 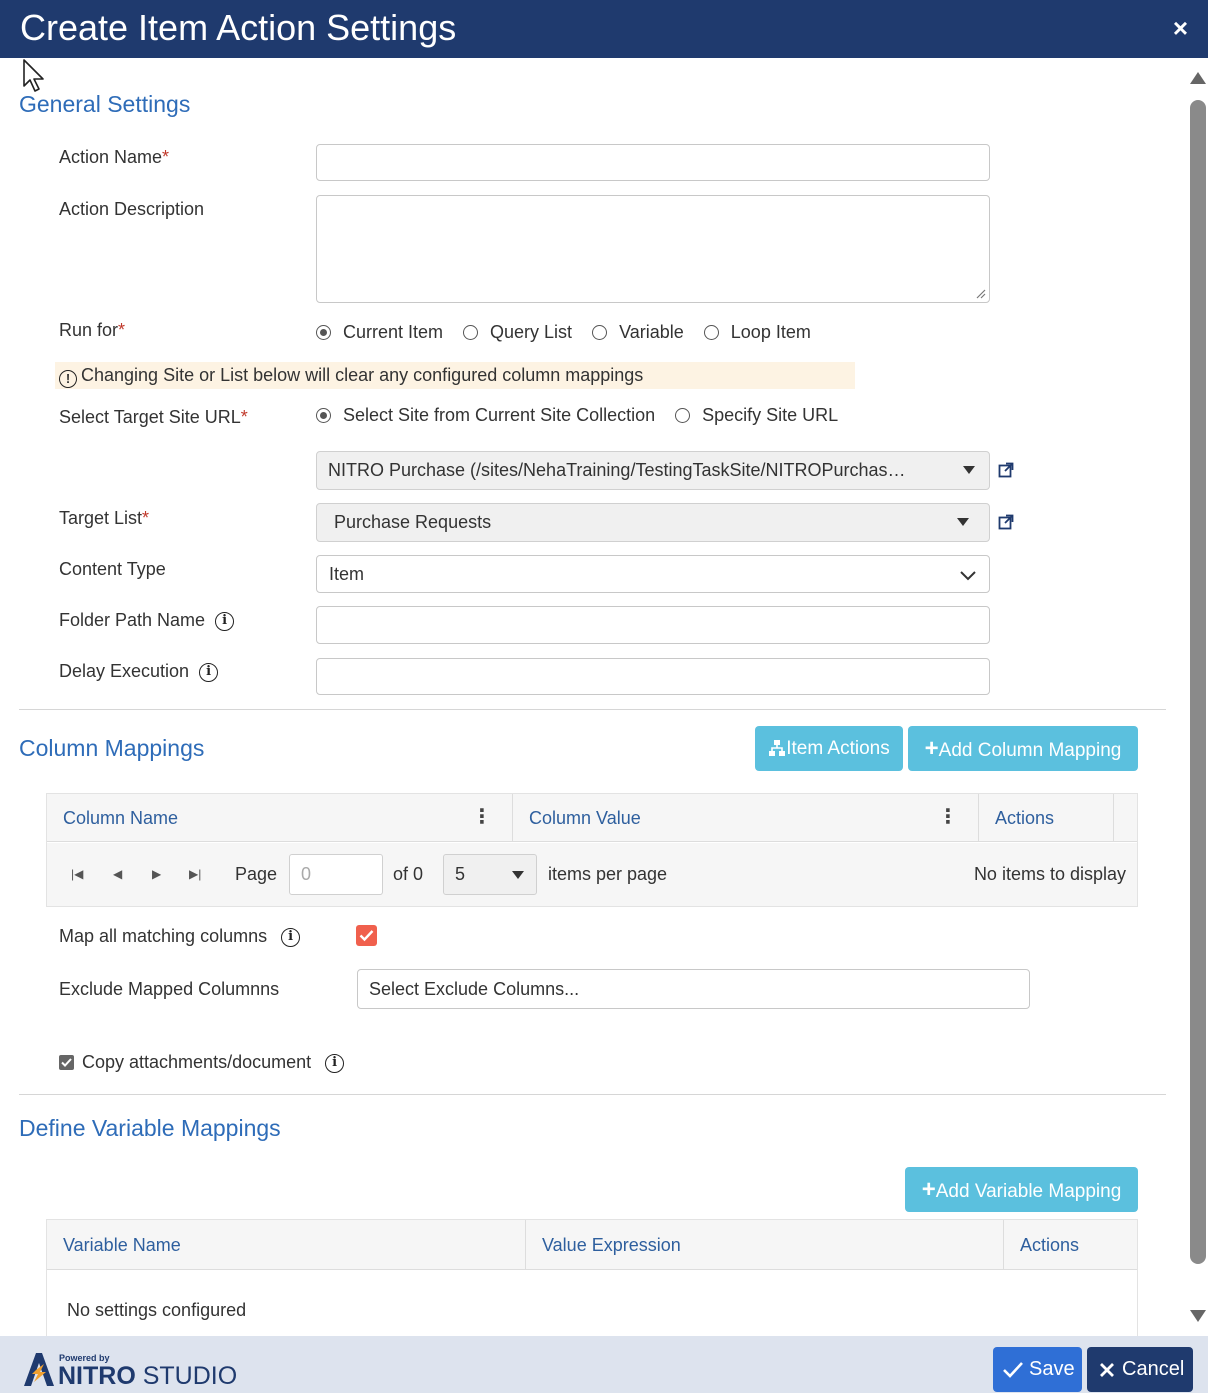 I want to click on empty-grid-text: No settings configured, so click(x=157, y=1310).